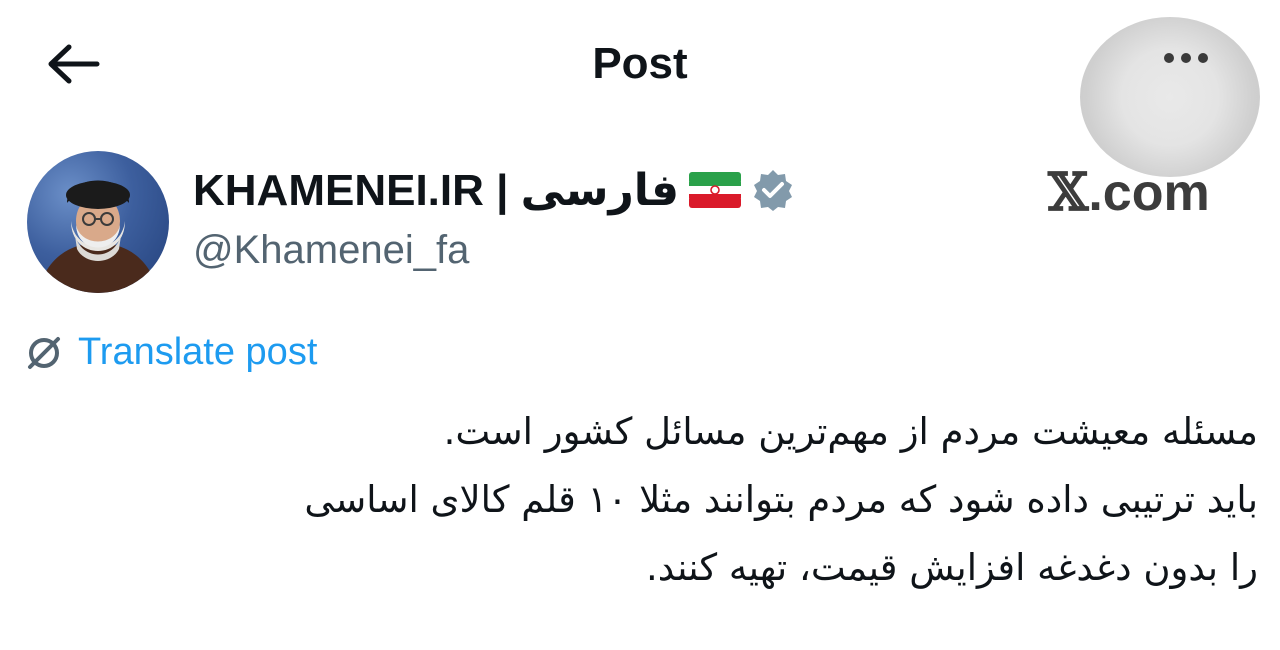  Describe the element at coordinates (436, 190) in the screenshot. I see `display-name: KHAMENEI.IR | فارسی` at that location.